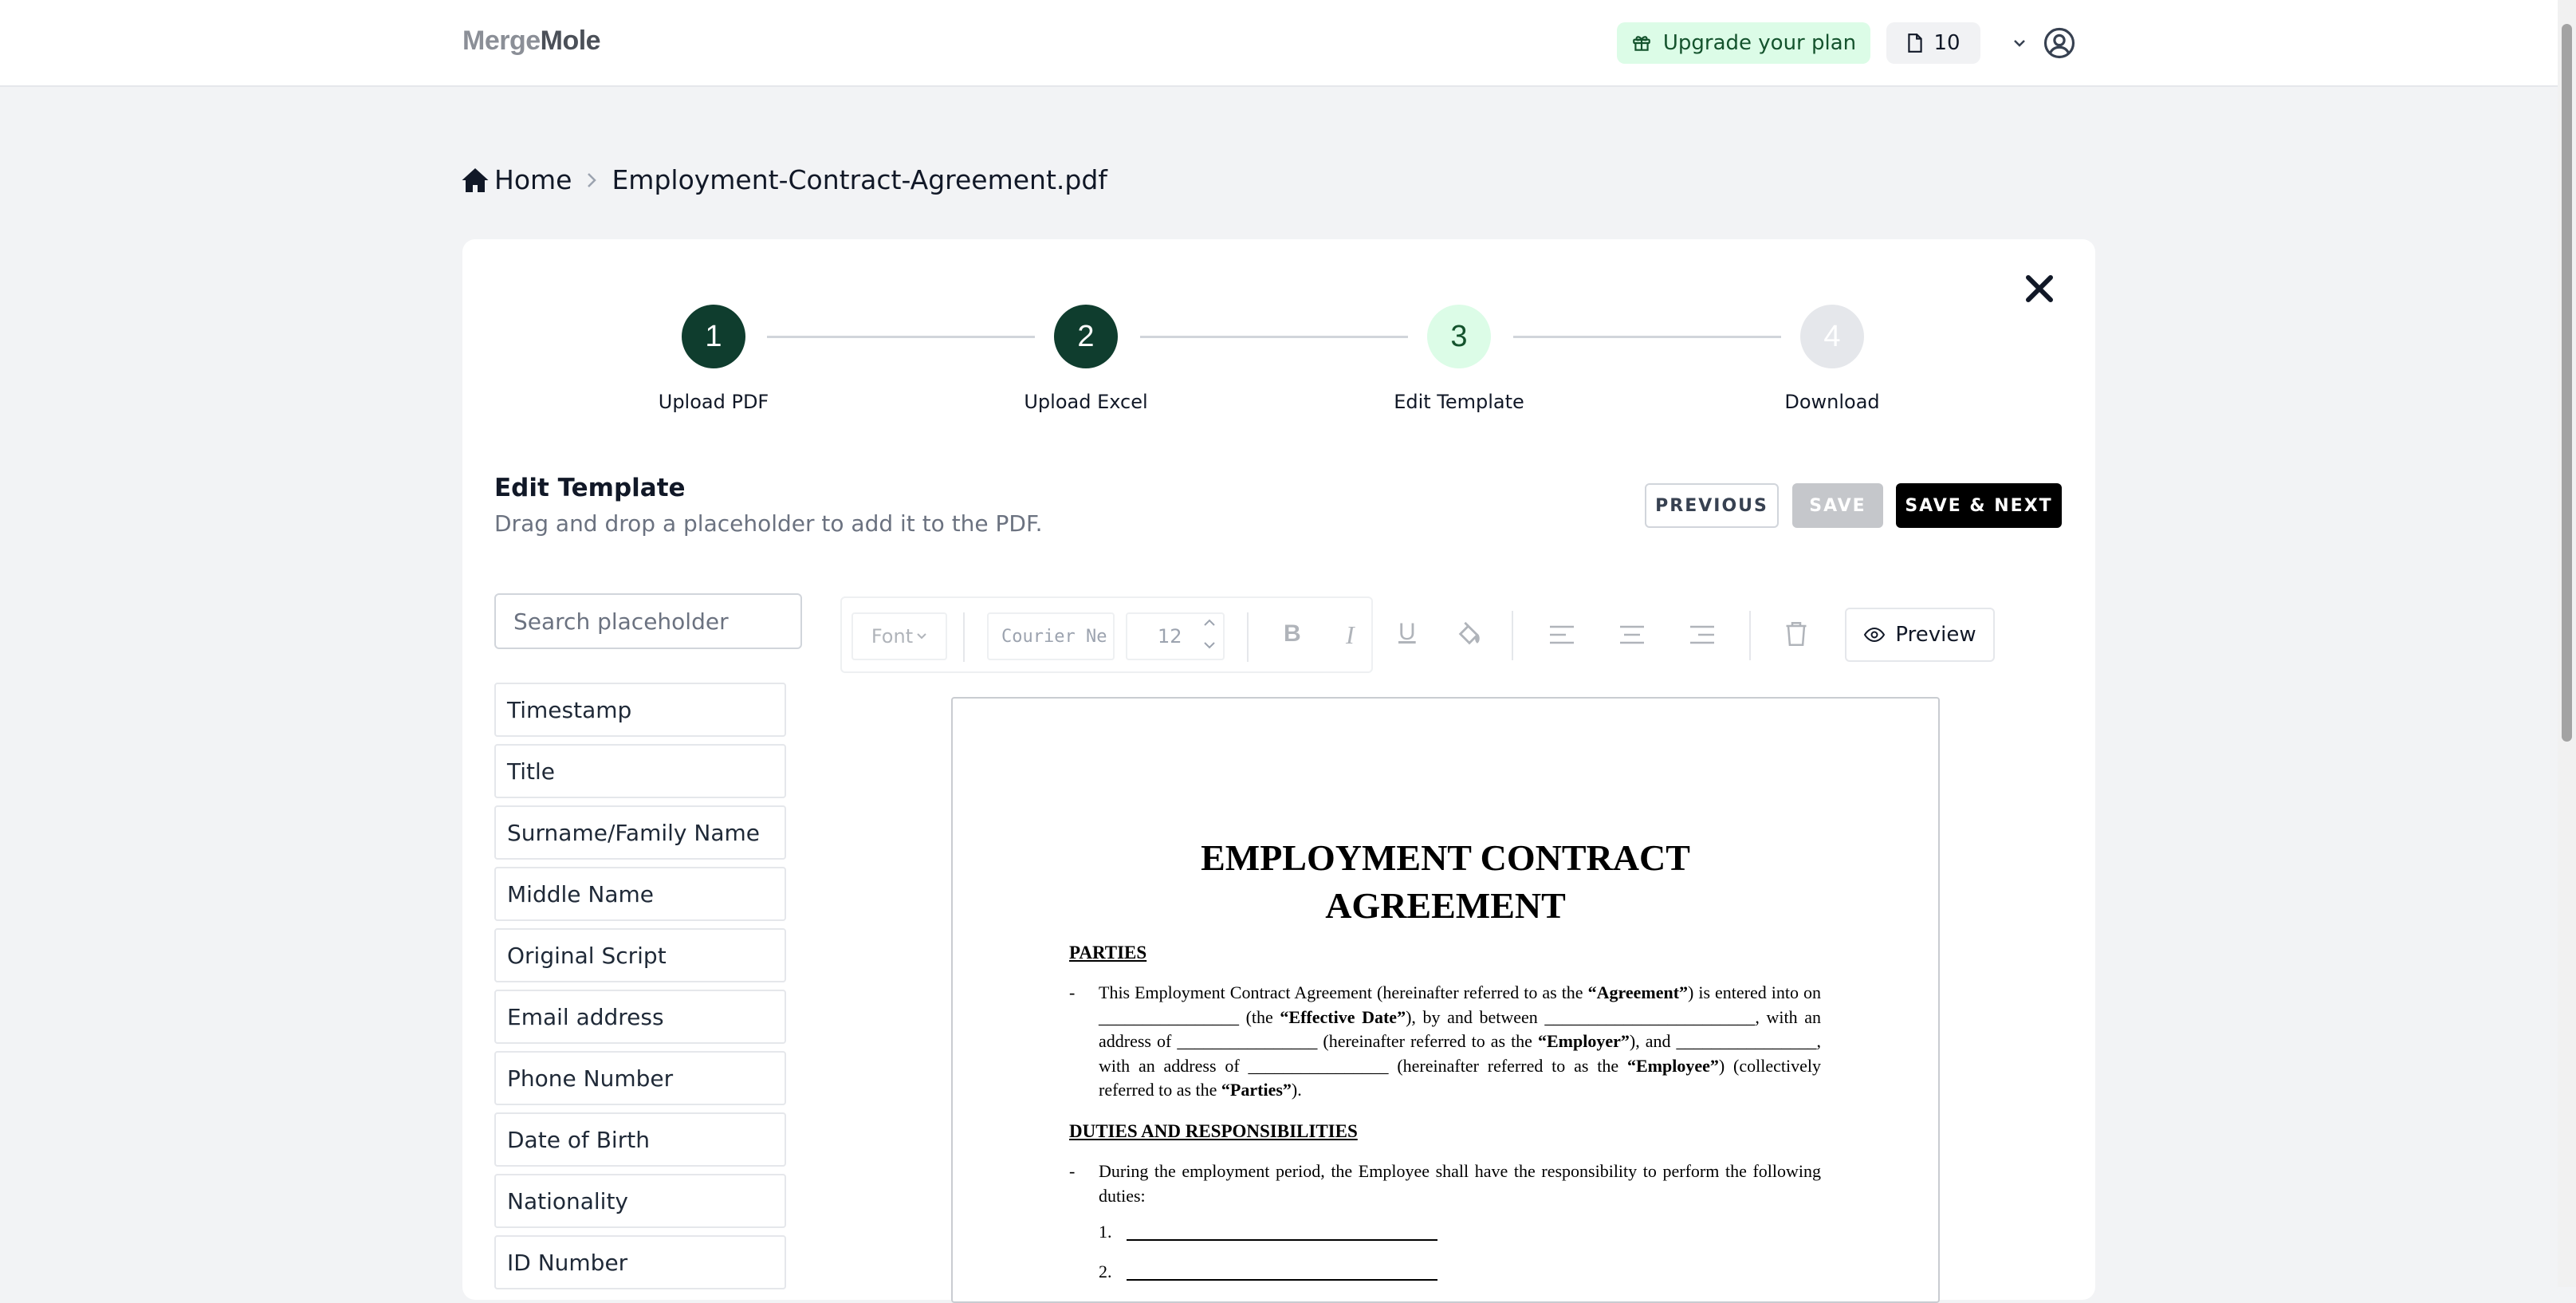  I want to click on upgrade-plan-button: Upgrade your plan, so click(1744, 43).